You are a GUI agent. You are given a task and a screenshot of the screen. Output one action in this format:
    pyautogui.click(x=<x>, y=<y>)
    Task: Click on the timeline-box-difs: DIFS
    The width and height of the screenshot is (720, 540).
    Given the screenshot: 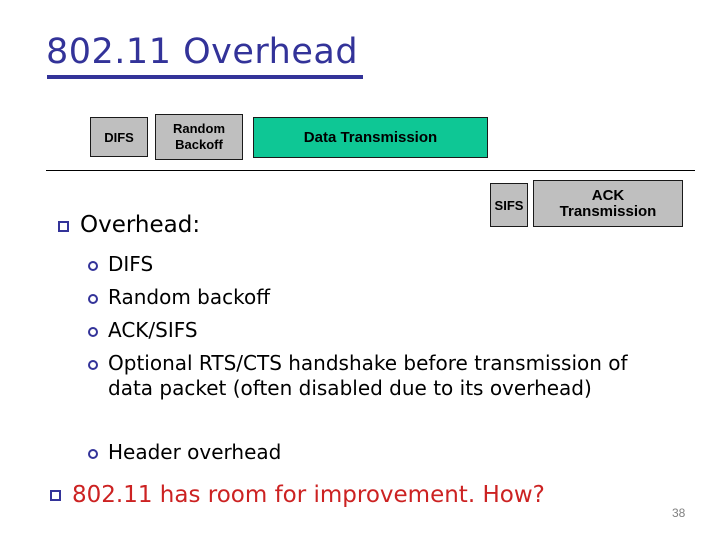 What is the action you would take?
    pyautogui.click(x=119, y=137)
    